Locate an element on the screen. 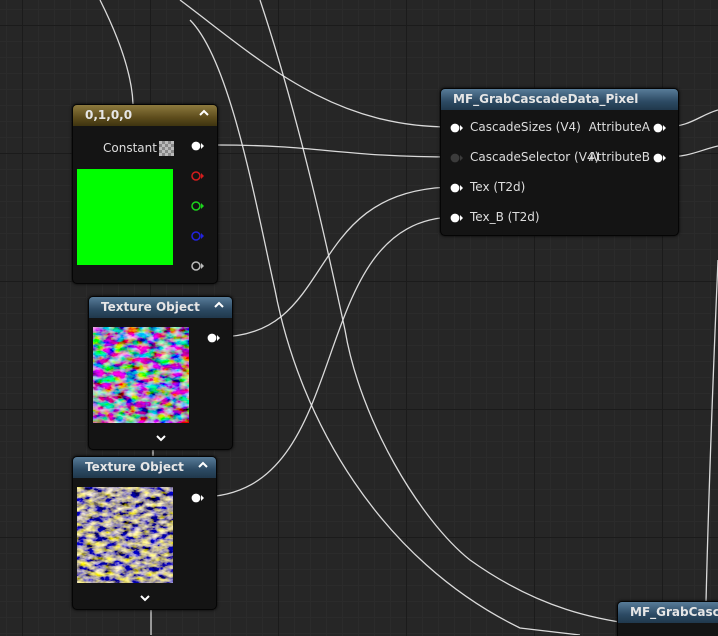  attribute-b-output-label: AttributeB is located at coordinates (619, 157).